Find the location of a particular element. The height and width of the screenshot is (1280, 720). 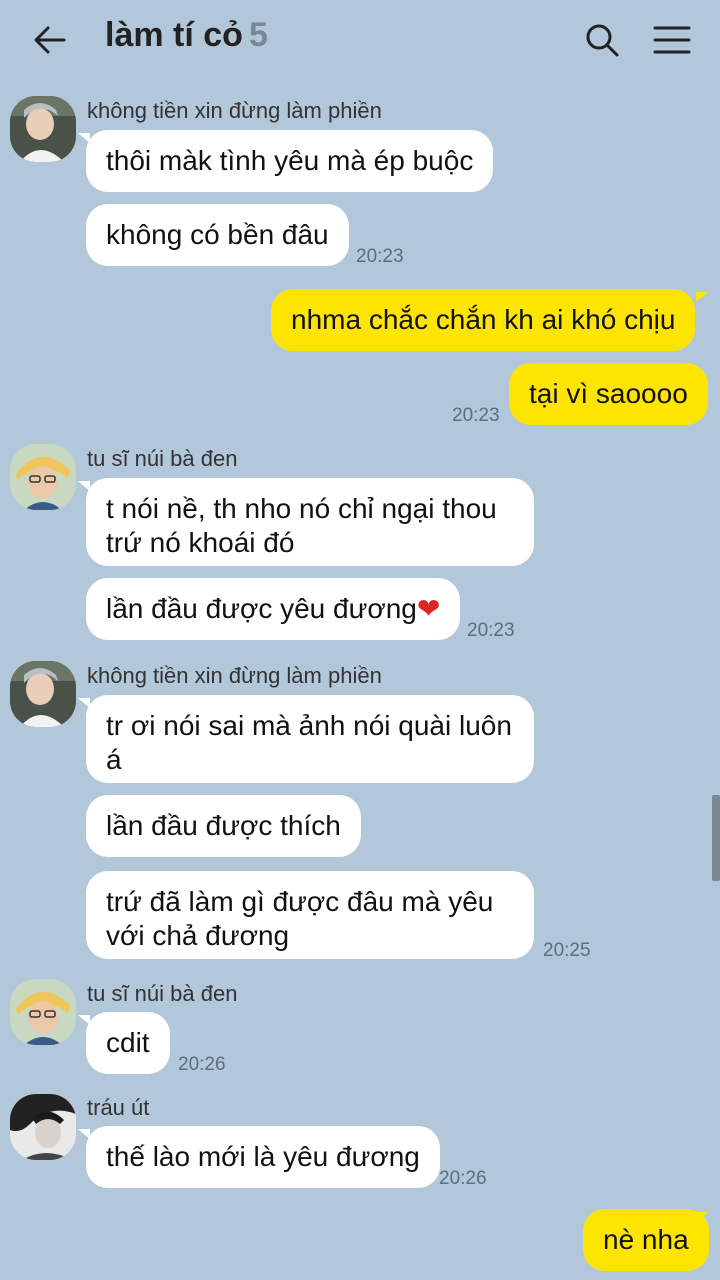

chat-title-text: làm tí cỏ is located at coordinates (174, 35).